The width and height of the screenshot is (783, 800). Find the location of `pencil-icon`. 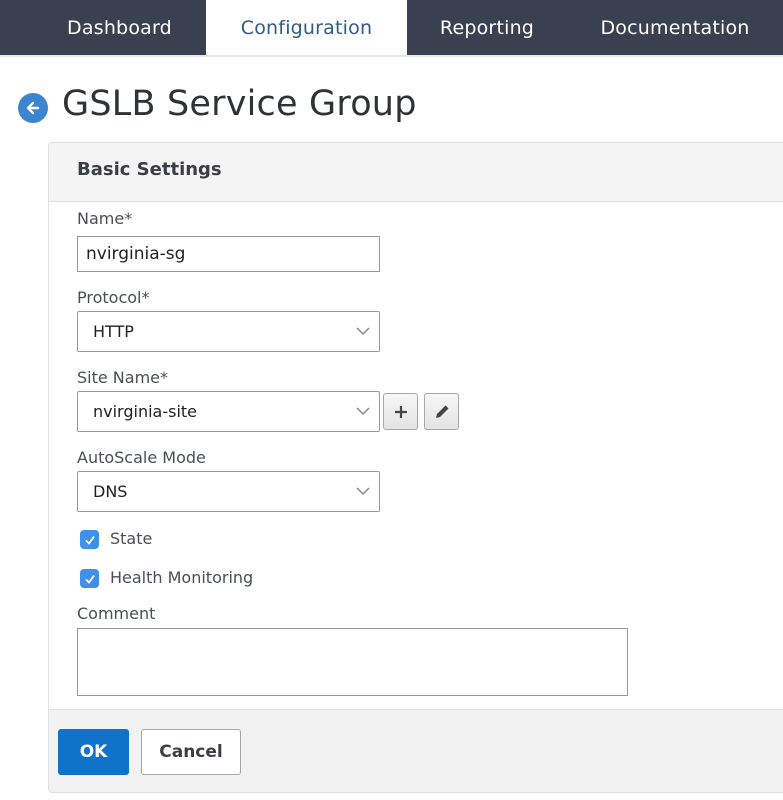

pencil-icon is located at coordinates (441, 411).